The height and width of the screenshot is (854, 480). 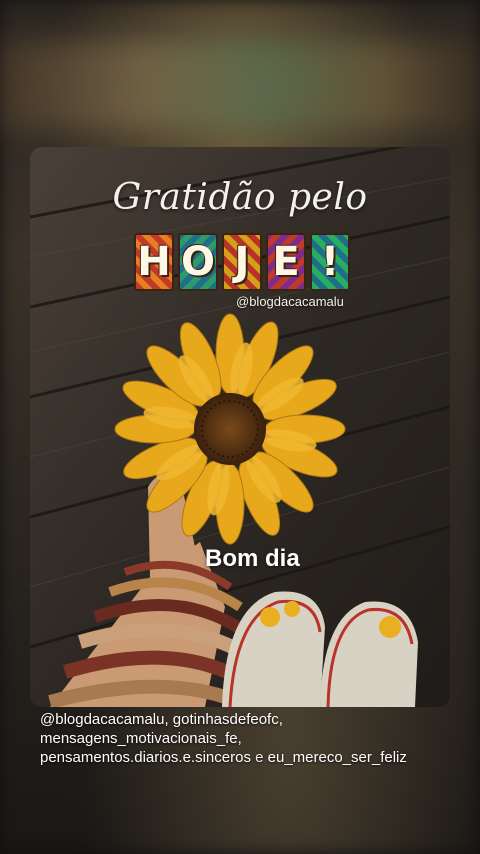 I want to click on caption-line: @blogdacacamalu, gotinhasdefeofc,, so click(x=250, y=719).